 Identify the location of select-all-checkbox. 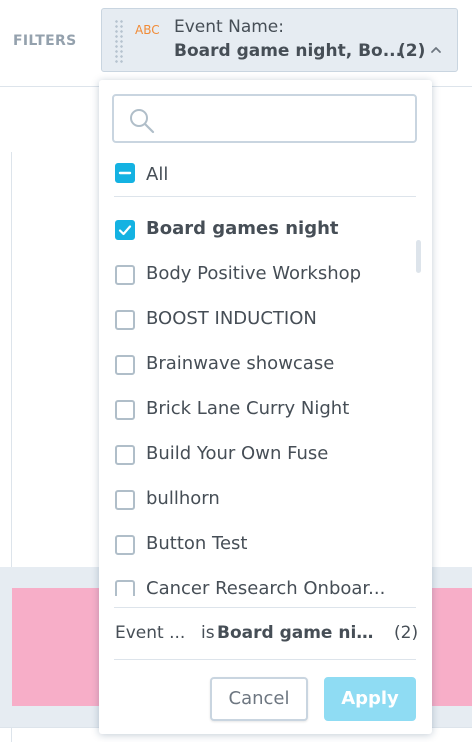
(125, 173).